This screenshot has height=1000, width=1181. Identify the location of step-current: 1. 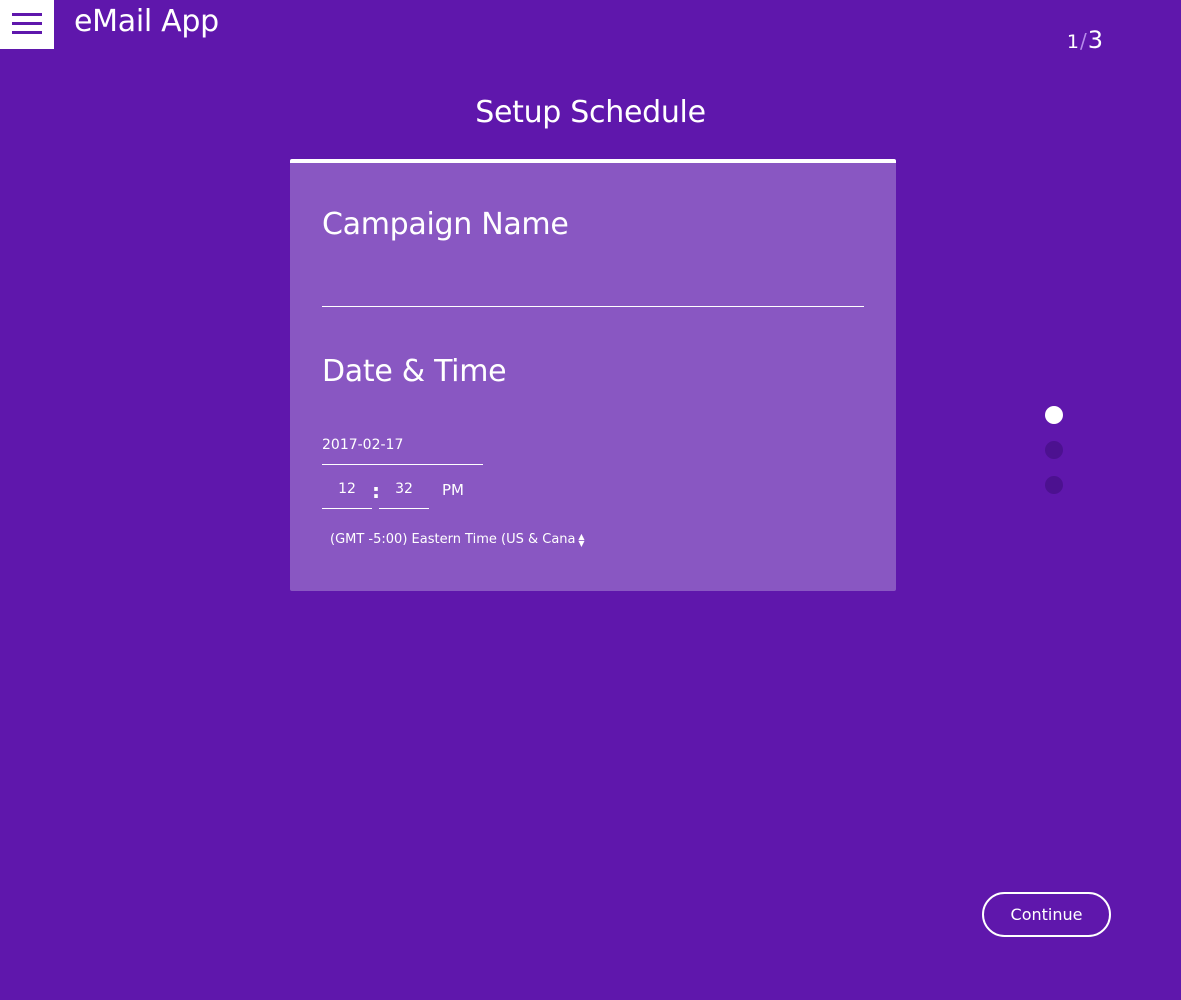
(1072, 42).